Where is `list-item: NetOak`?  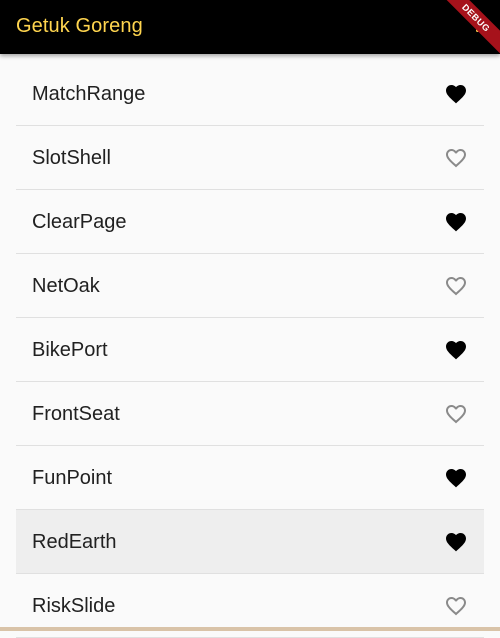 list-item: NetOak is located at coordinates (250, 286).